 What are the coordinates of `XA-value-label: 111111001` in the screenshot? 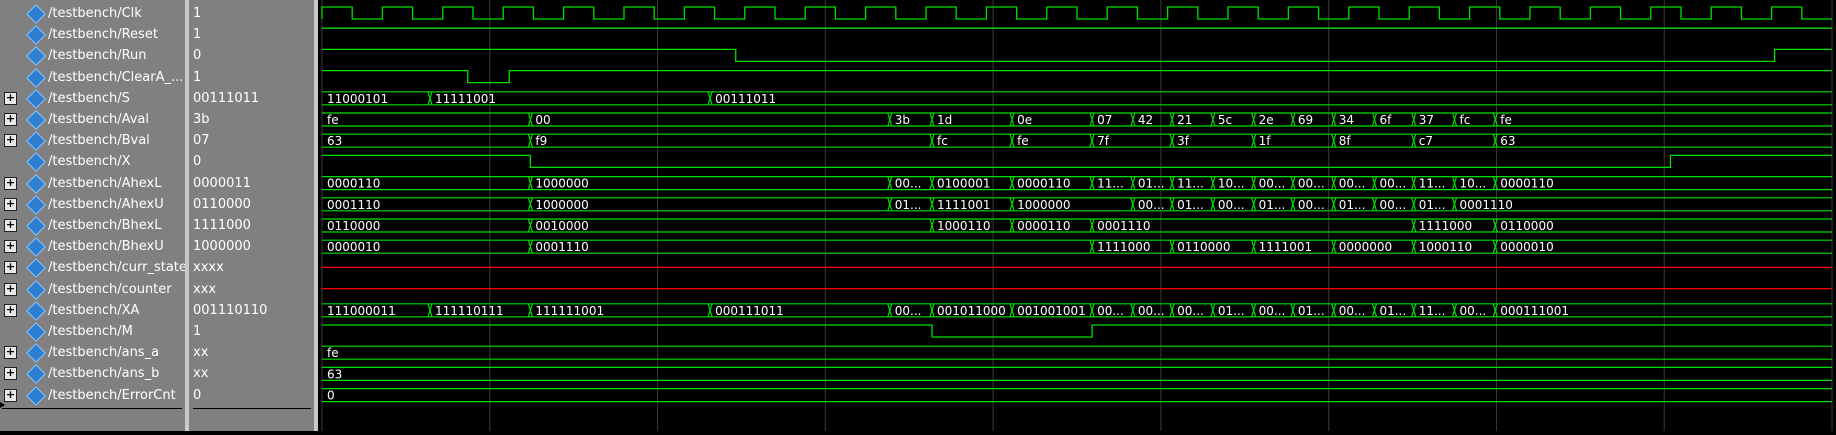 It's located at (569, 311).